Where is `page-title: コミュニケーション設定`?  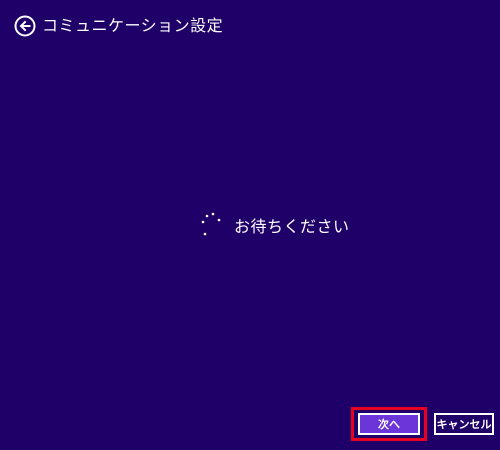
page-title: コミュニケーション設定 is located at coordinates (133, 25).